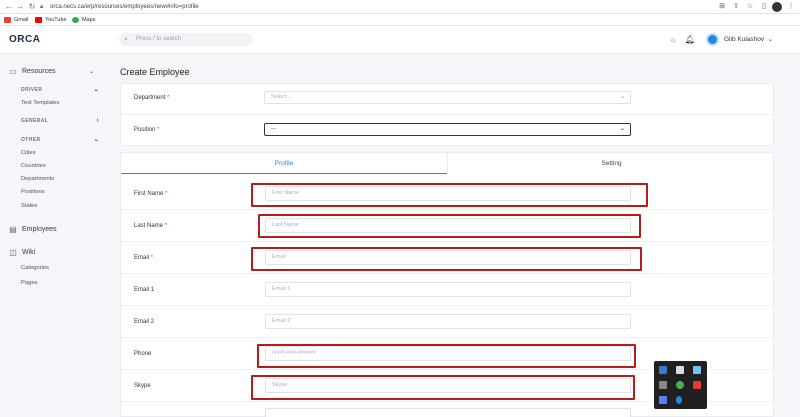 This screenshot has height=417, width=800. Describe the element at coordinates (151, 194) in the screenshot. I see `first-name-label: First Name *` at that location.